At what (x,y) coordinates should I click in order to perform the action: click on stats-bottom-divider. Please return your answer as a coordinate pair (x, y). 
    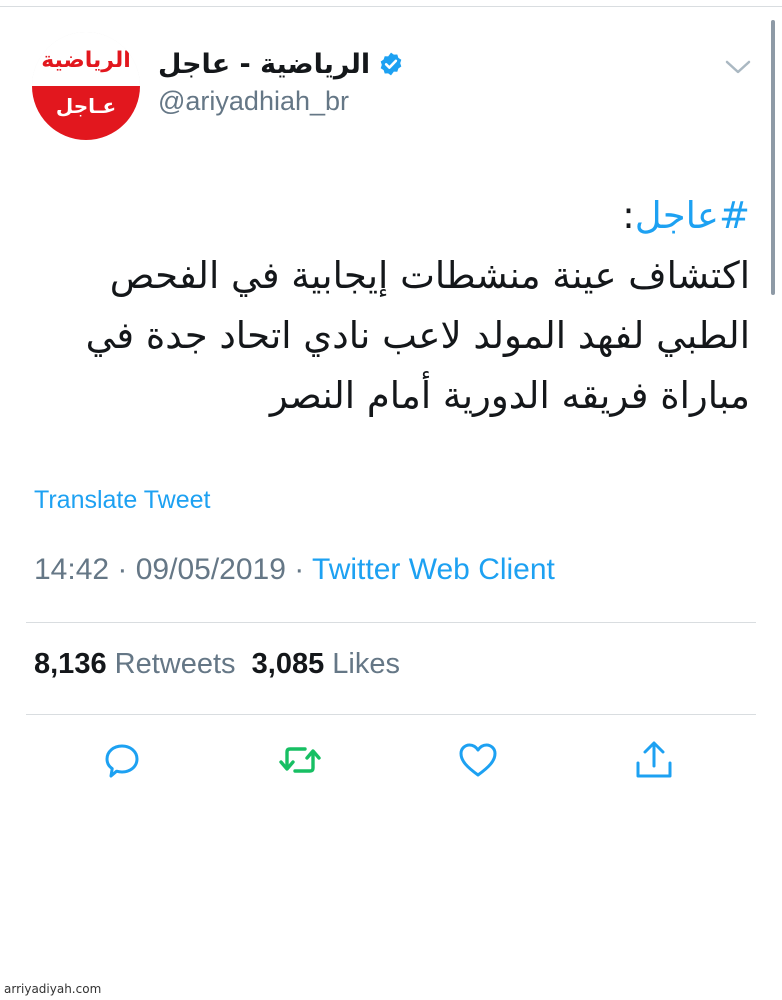
    Looking at the image, I should click on (391, 714).